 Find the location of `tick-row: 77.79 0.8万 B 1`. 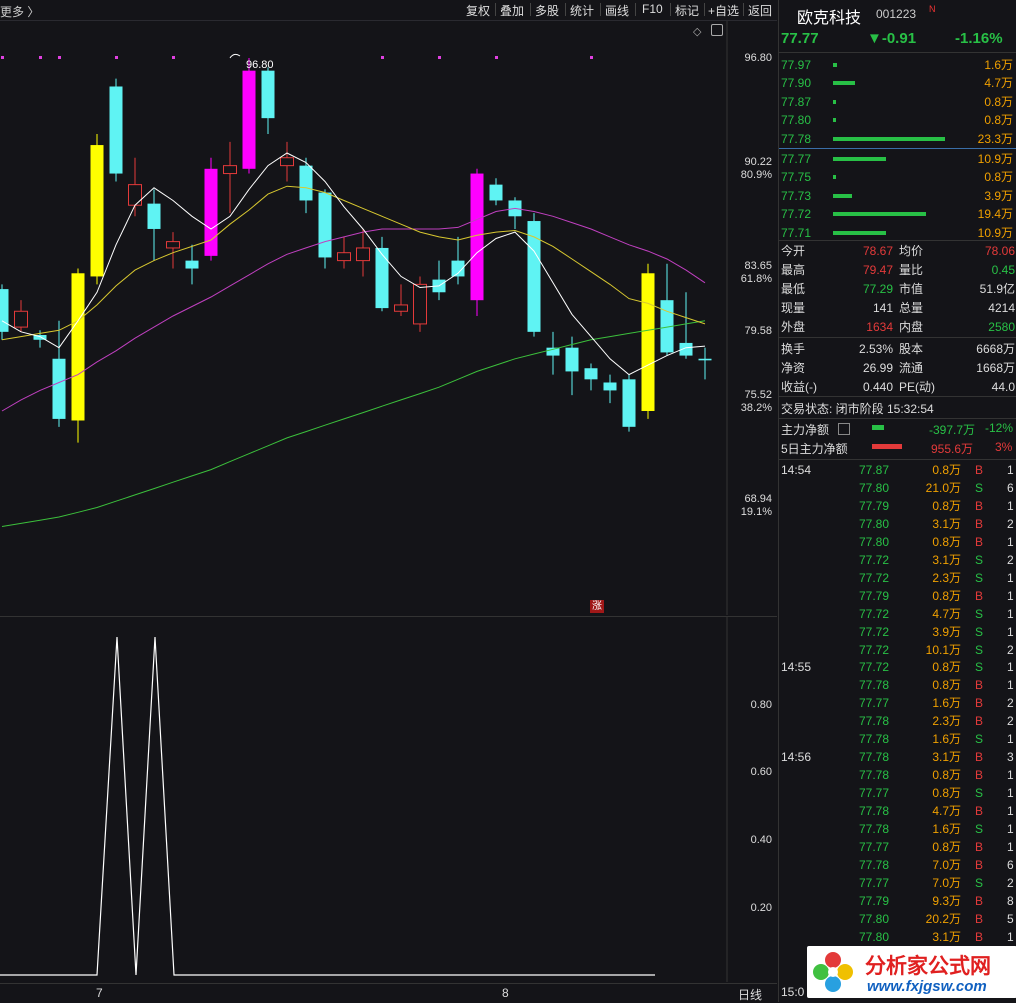

tick-row: 77.79 0.8万 B 1 is located at coordinates (897, 506).